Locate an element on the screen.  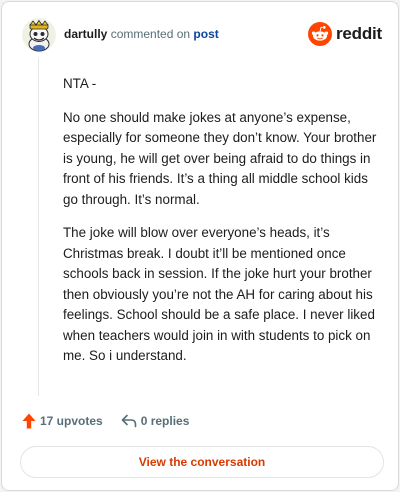
reddit-wordmark: reddit is located at coordinates (358, 33).